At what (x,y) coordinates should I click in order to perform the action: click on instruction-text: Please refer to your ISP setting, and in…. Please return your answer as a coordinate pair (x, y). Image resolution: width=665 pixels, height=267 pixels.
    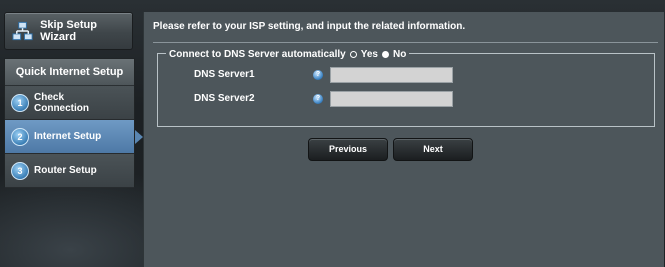
    Looking at the image, I should click on (309, 26).